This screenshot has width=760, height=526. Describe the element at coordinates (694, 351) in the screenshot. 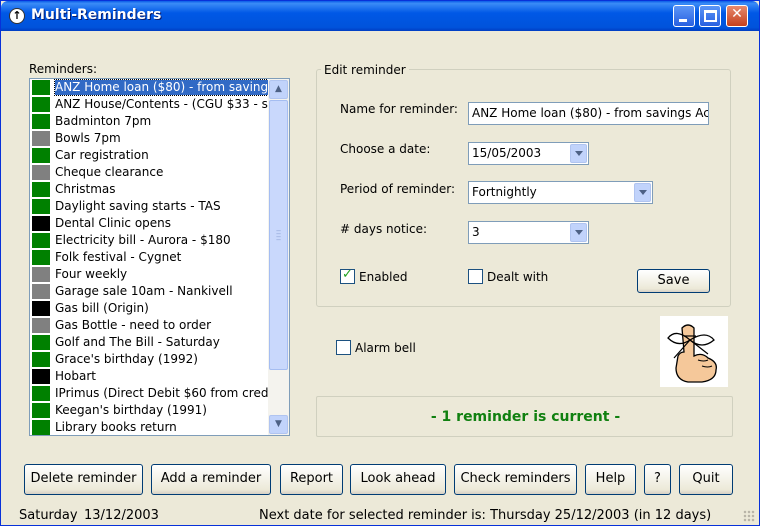

I see `finger-string-icon` at that location.